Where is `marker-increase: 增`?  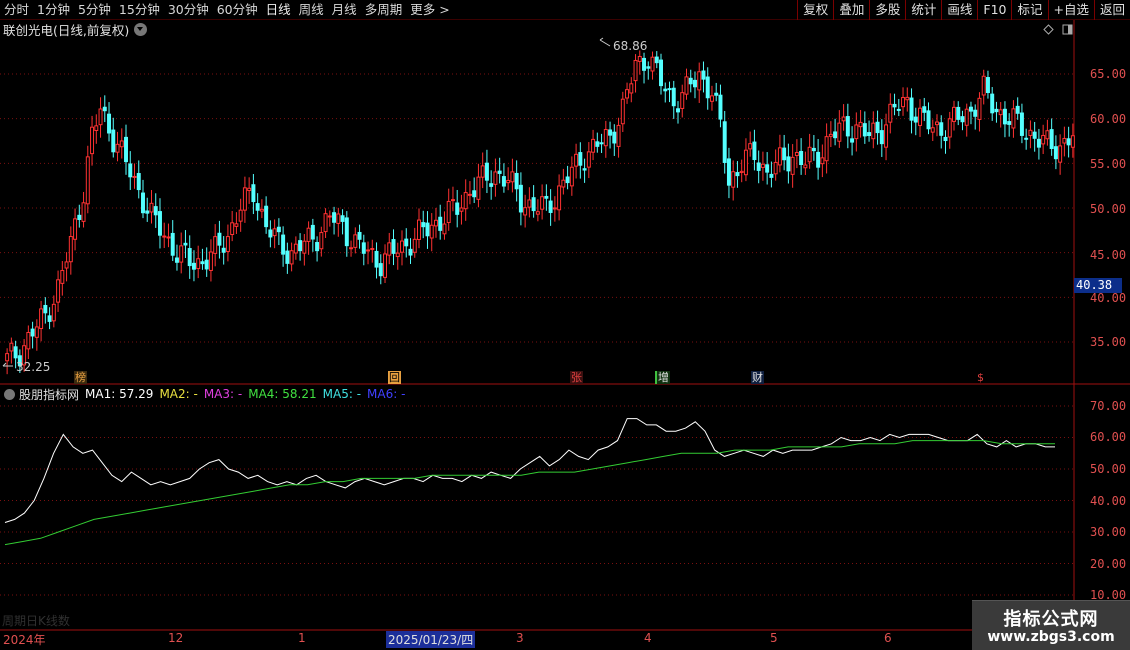
marker-increase: 增 is located at coordinates (662, 377).